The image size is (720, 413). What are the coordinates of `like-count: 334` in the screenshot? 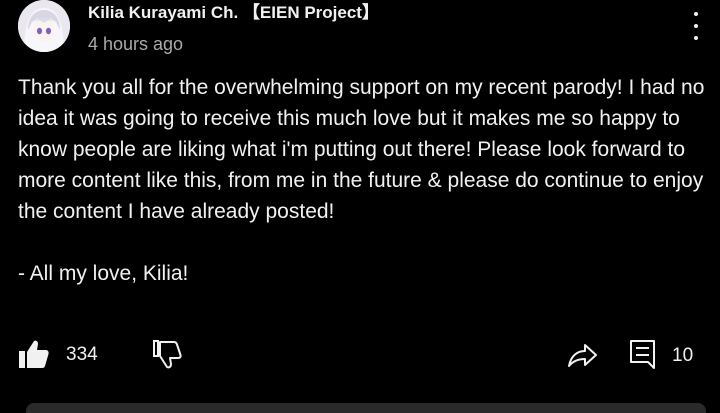 It's located at (82, 354).